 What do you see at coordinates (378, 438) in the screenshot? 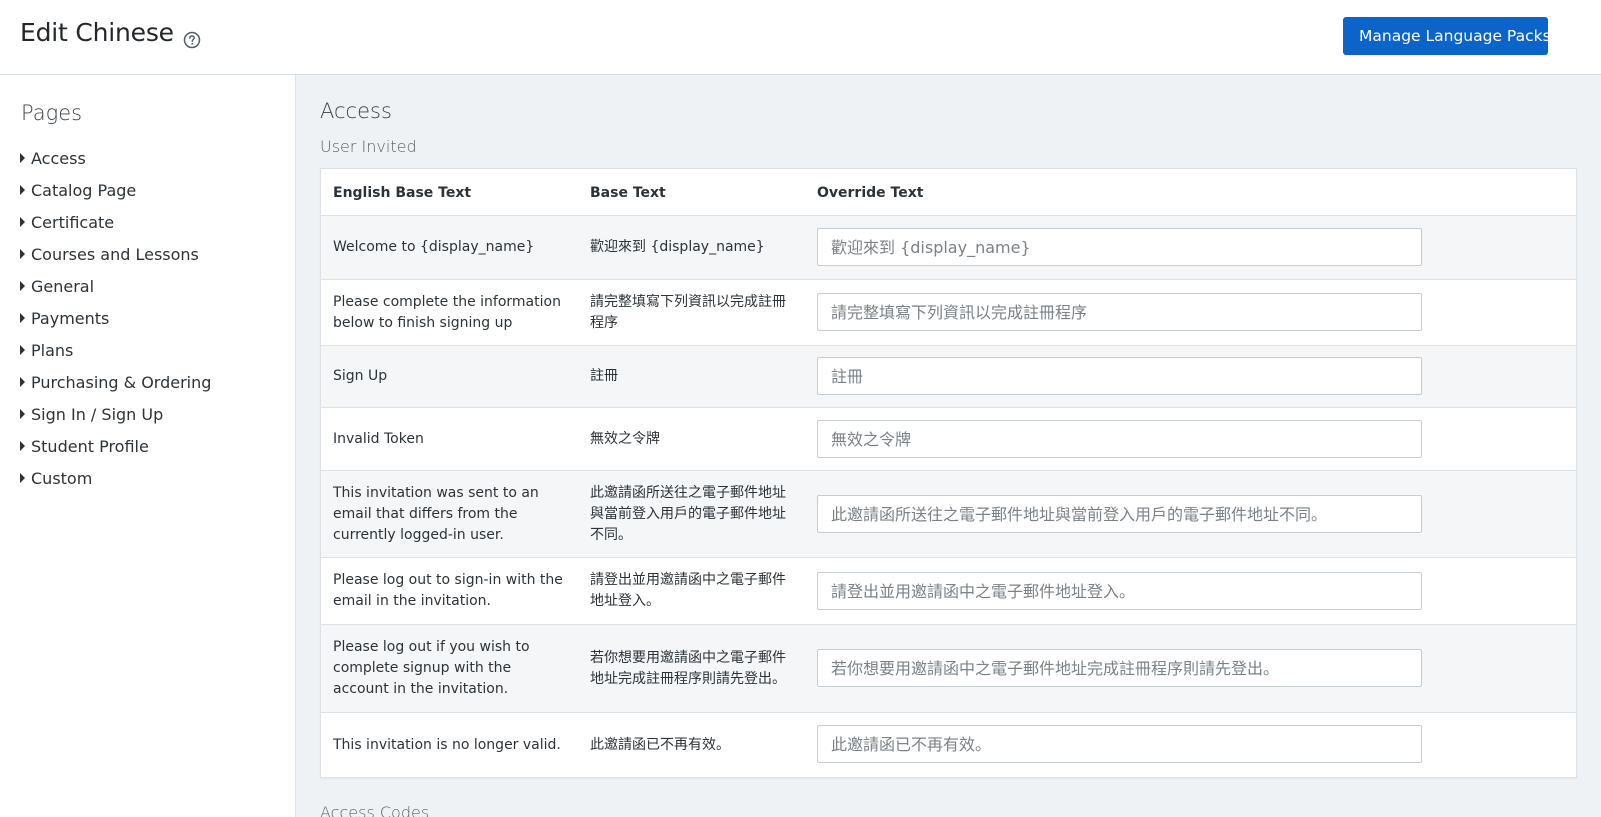
I see `english-text-cell: Invalid Token` at bounding box center [378, 438].